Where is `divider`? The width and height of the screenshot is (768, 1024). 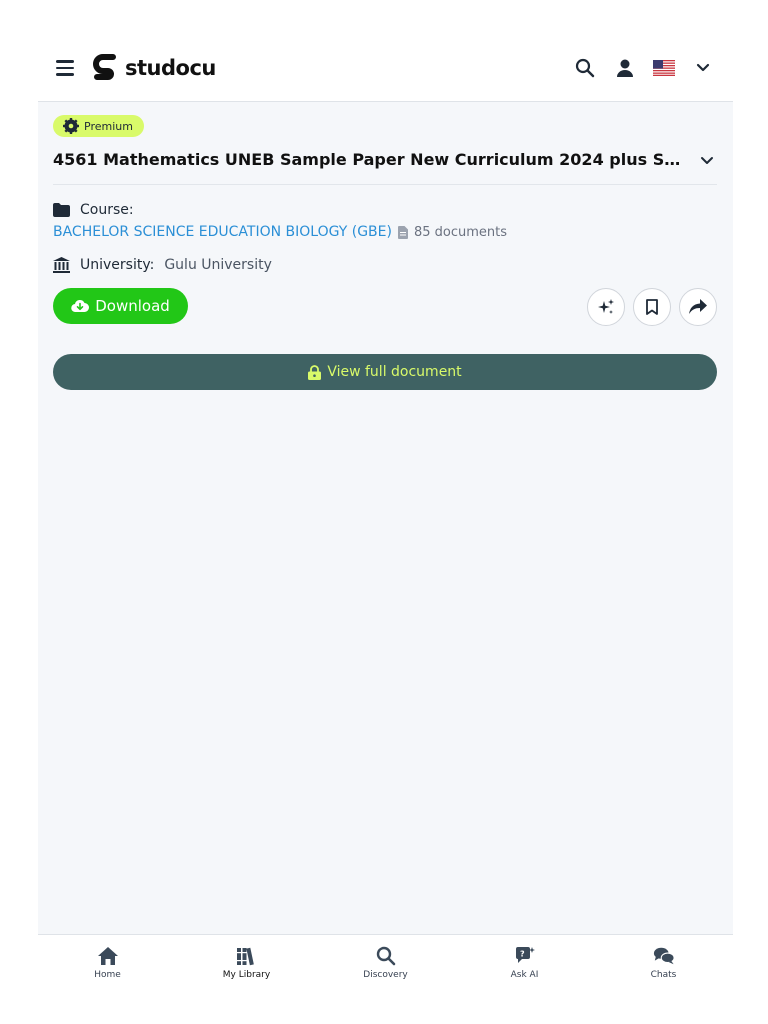
divider is located at coordinates (385, 184).